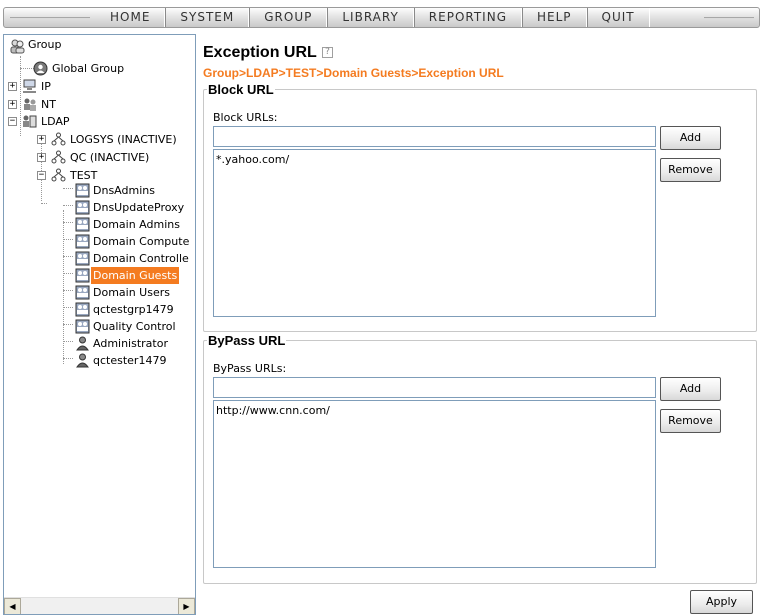 This screenshot has height=616, width=763. I want to click on help-icon: ?, so click(327, 52).